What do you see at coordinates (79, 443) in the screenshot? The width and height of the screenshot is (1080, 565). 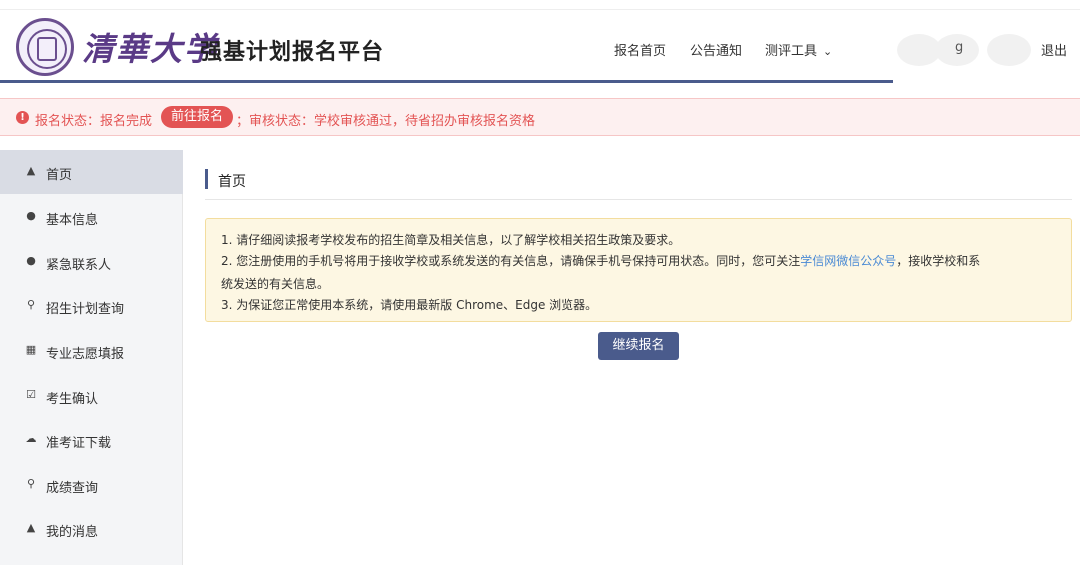 I see `sidebar-item-label: 准考证下载` at bounding box center [79, 443].